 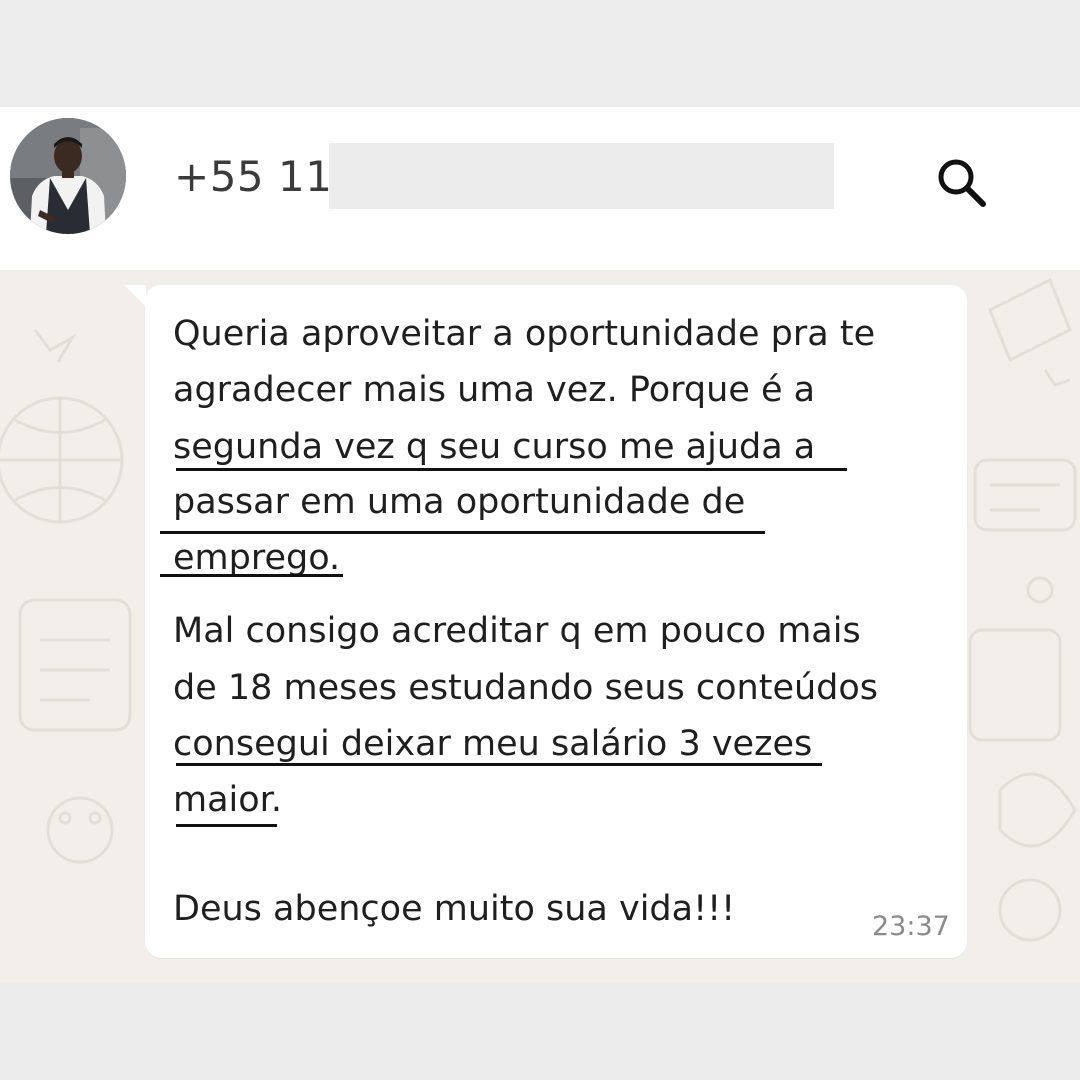 I want to click on search-button, so click(x=960, y=182).